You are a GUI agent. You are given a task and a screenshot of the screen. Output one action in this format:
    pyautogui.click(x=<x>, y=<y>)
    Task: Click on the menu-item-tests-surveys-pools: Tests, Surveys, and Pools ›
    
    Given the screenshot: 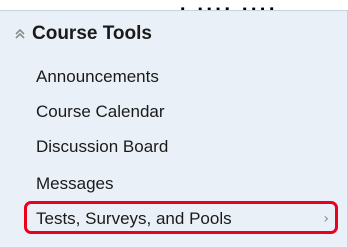 What is the action you would take?
    pyautogui.click(x=181, y=217)
    